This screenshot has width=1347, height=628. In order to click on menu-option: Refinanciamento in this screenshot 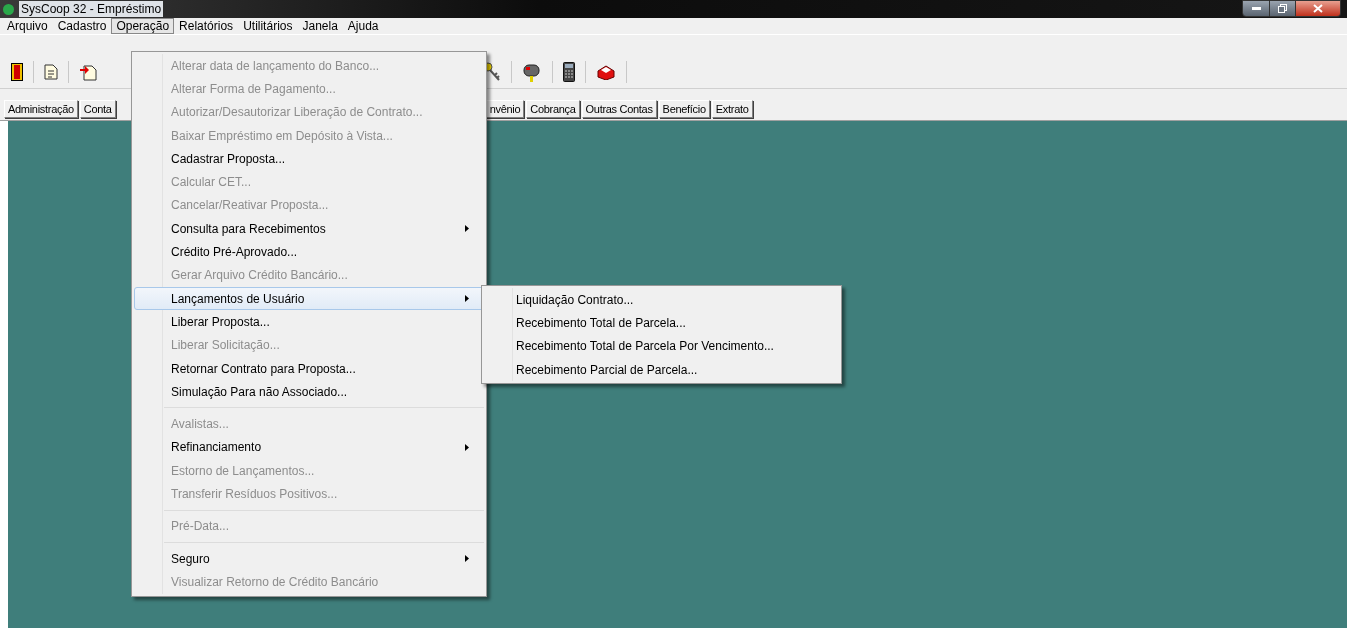, I will do `click(309, 447)`.